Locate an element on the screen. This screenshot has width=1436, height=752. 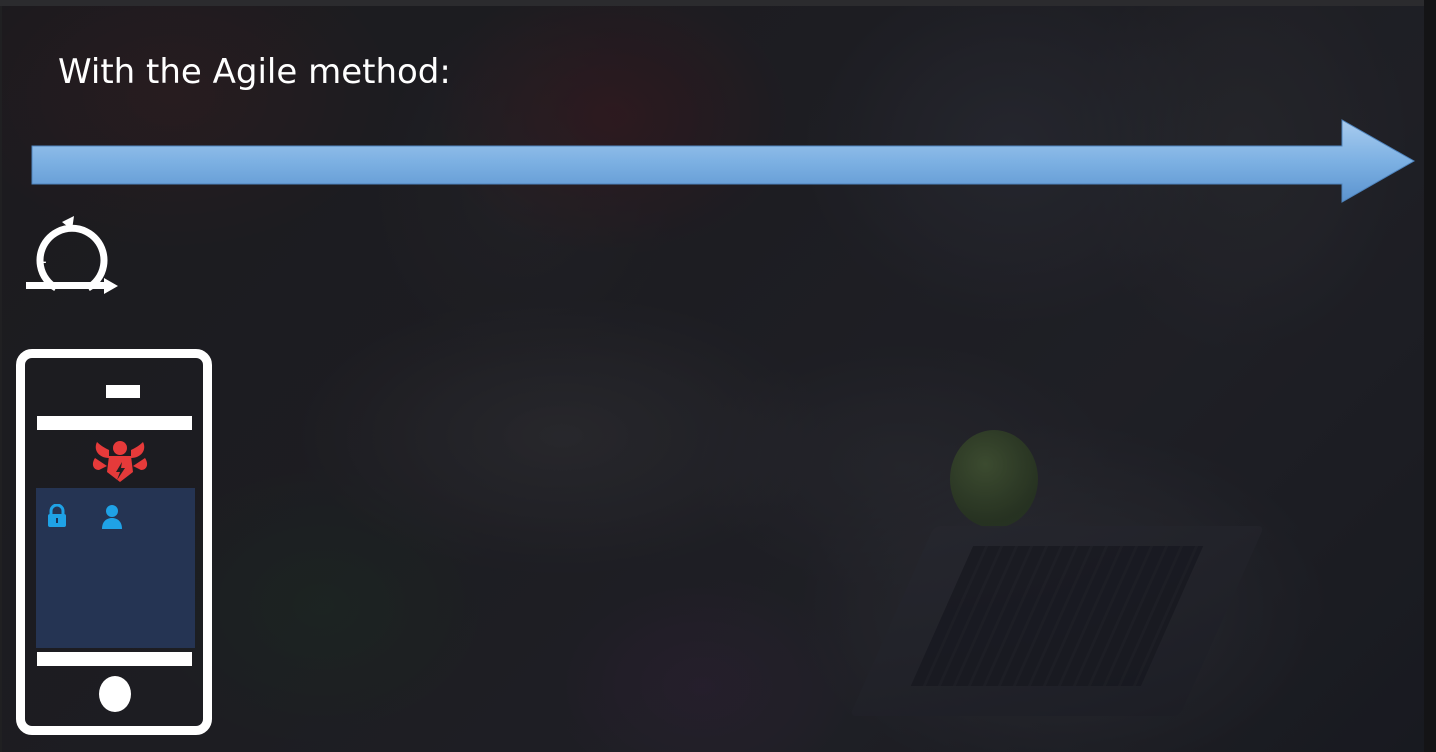
timeline-arrow is located at coordinates (723, 161).